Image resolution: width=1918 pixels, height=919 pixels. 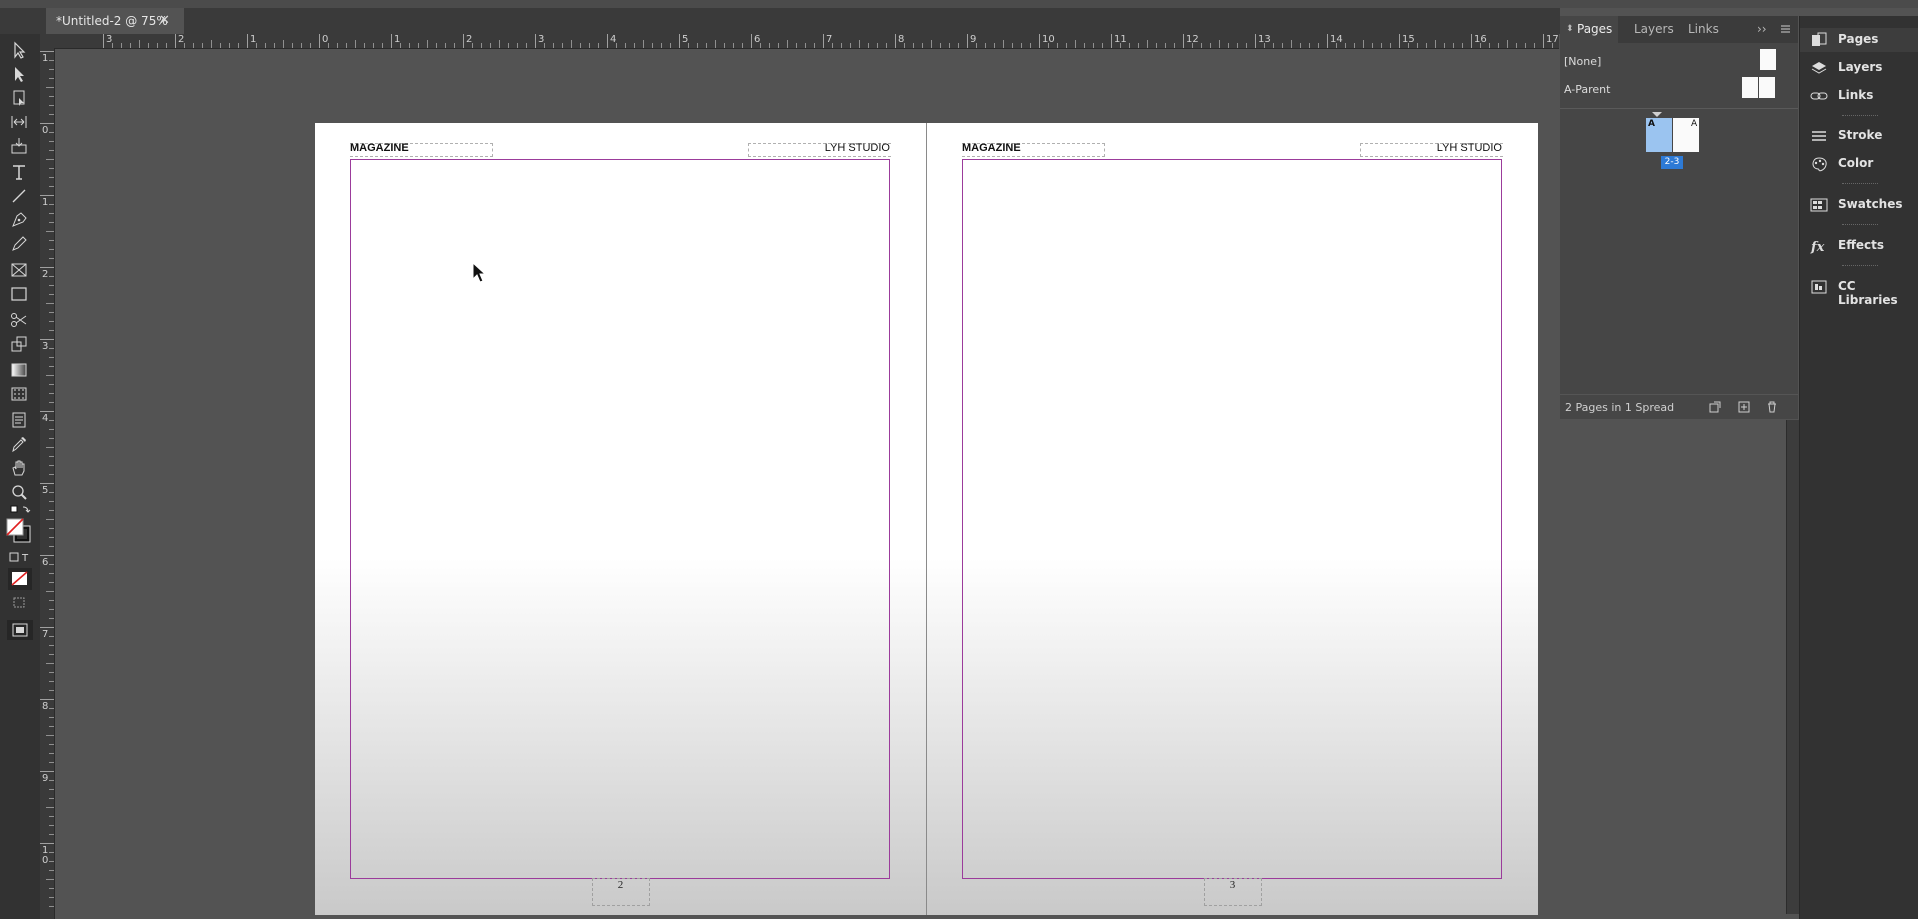 What do you see at coordinates (20, 122) in the screenshot?
I see `gap-tool-icon` at bounding box center [20, 122].